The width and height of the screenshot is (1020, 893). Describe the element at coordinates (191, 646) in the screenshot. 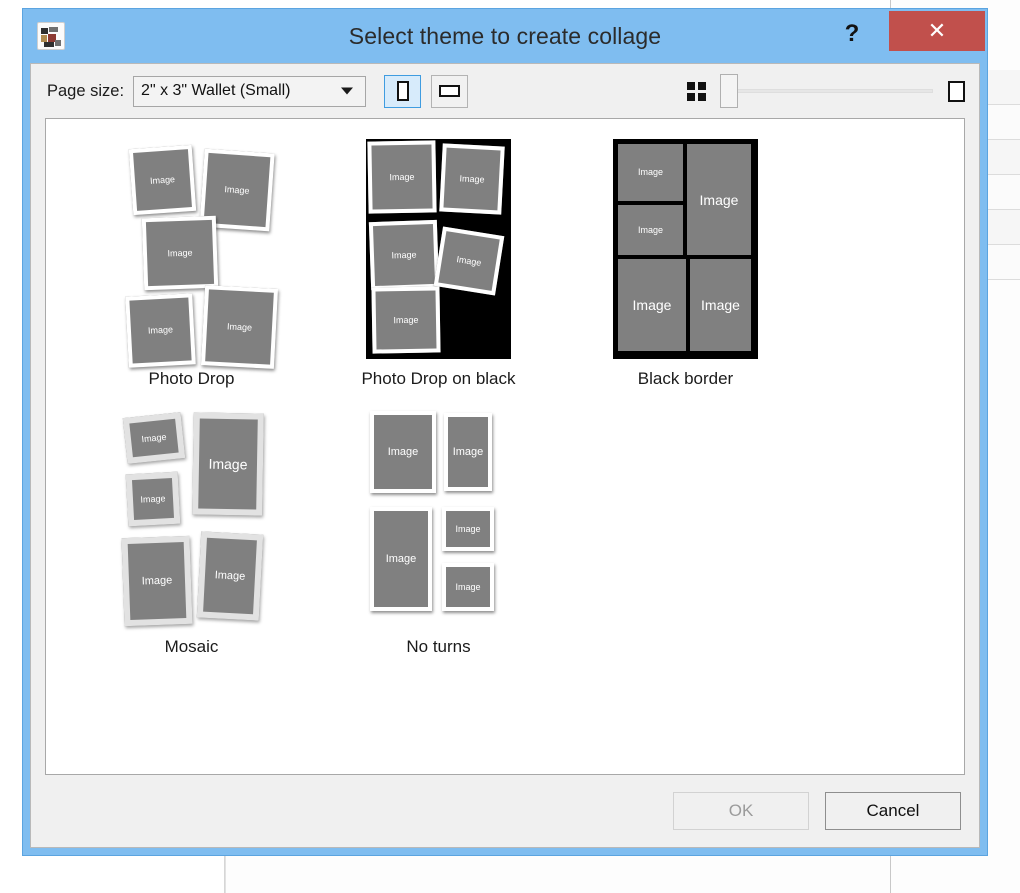

I see `theme-name-label: Mosaic` at that location.